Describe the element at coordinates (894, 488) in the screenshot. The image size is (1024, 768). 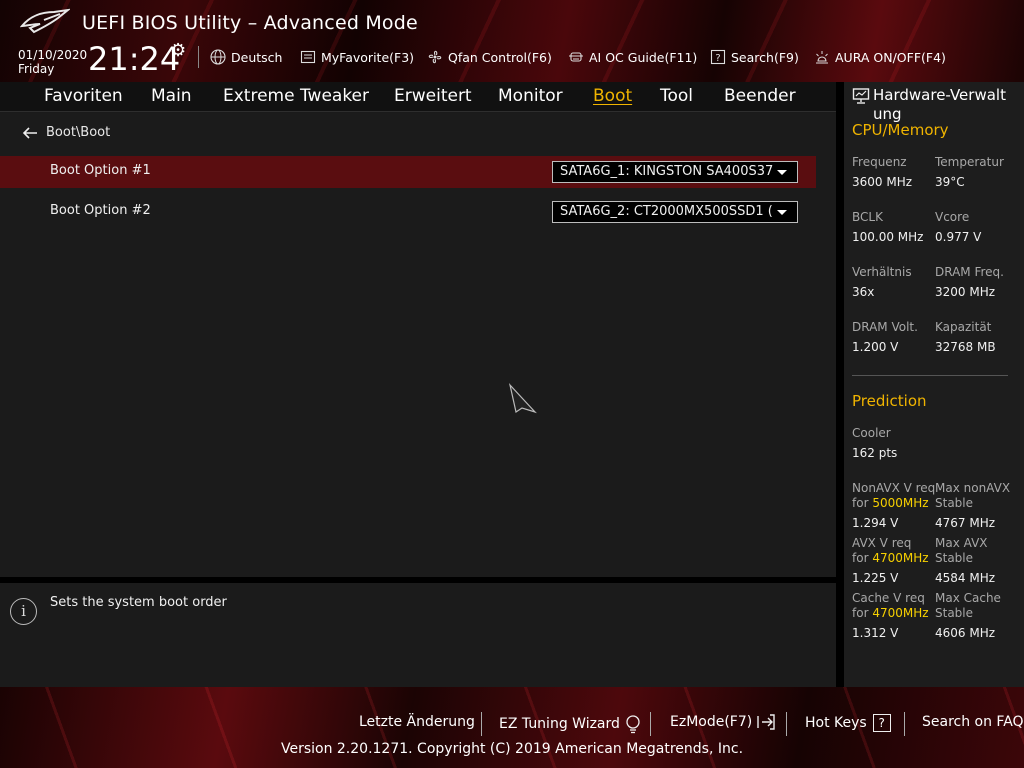
I see `nonavx-label-text: NonAVX V req` at that location.